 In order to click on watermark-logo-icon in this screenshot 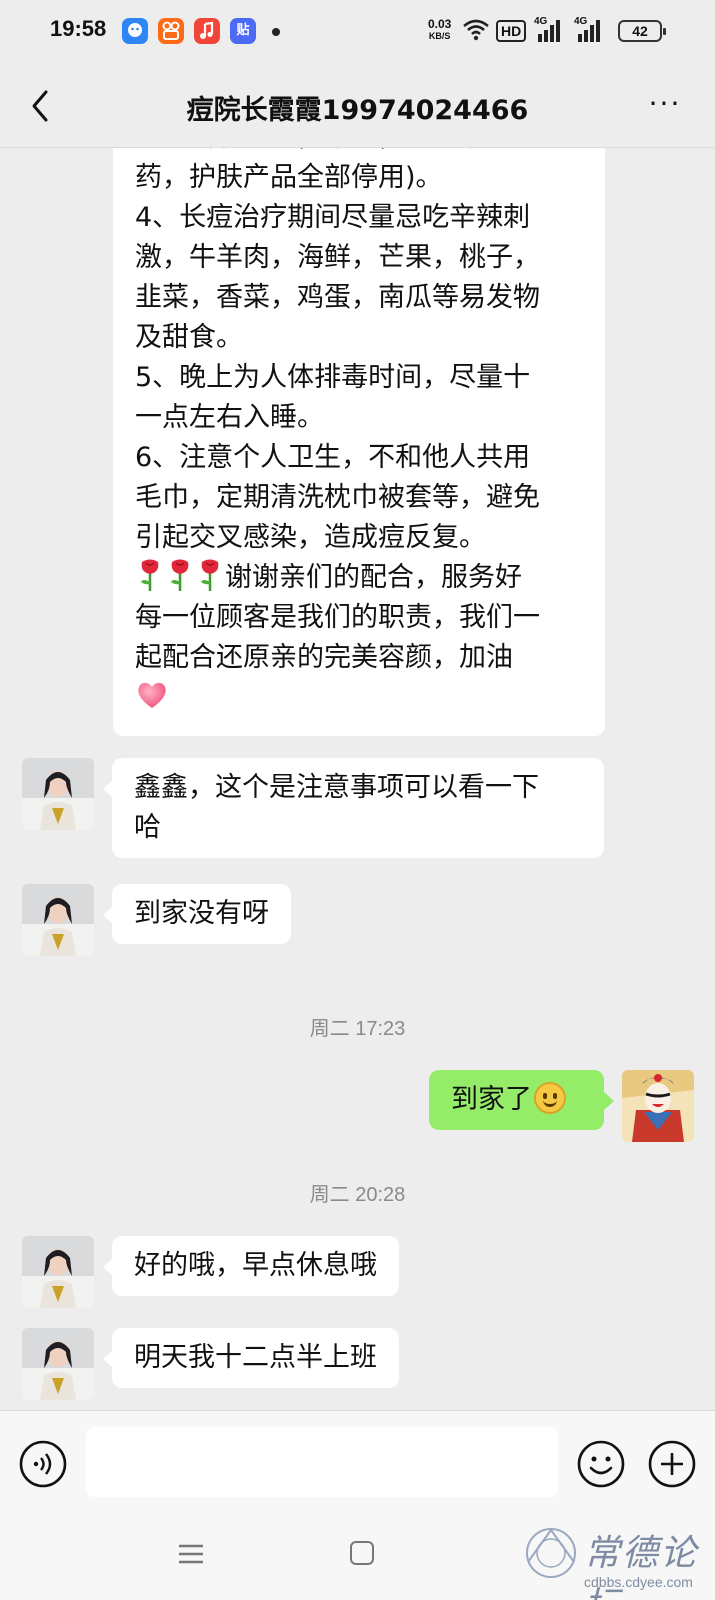, I will do `click(551, 1553)`.